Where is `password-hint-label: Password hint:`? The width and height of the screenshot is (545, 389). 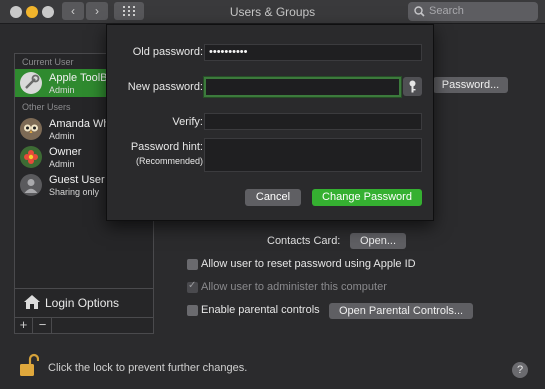 password-hint-label: Password hint: is located at coordinates (166, 147).